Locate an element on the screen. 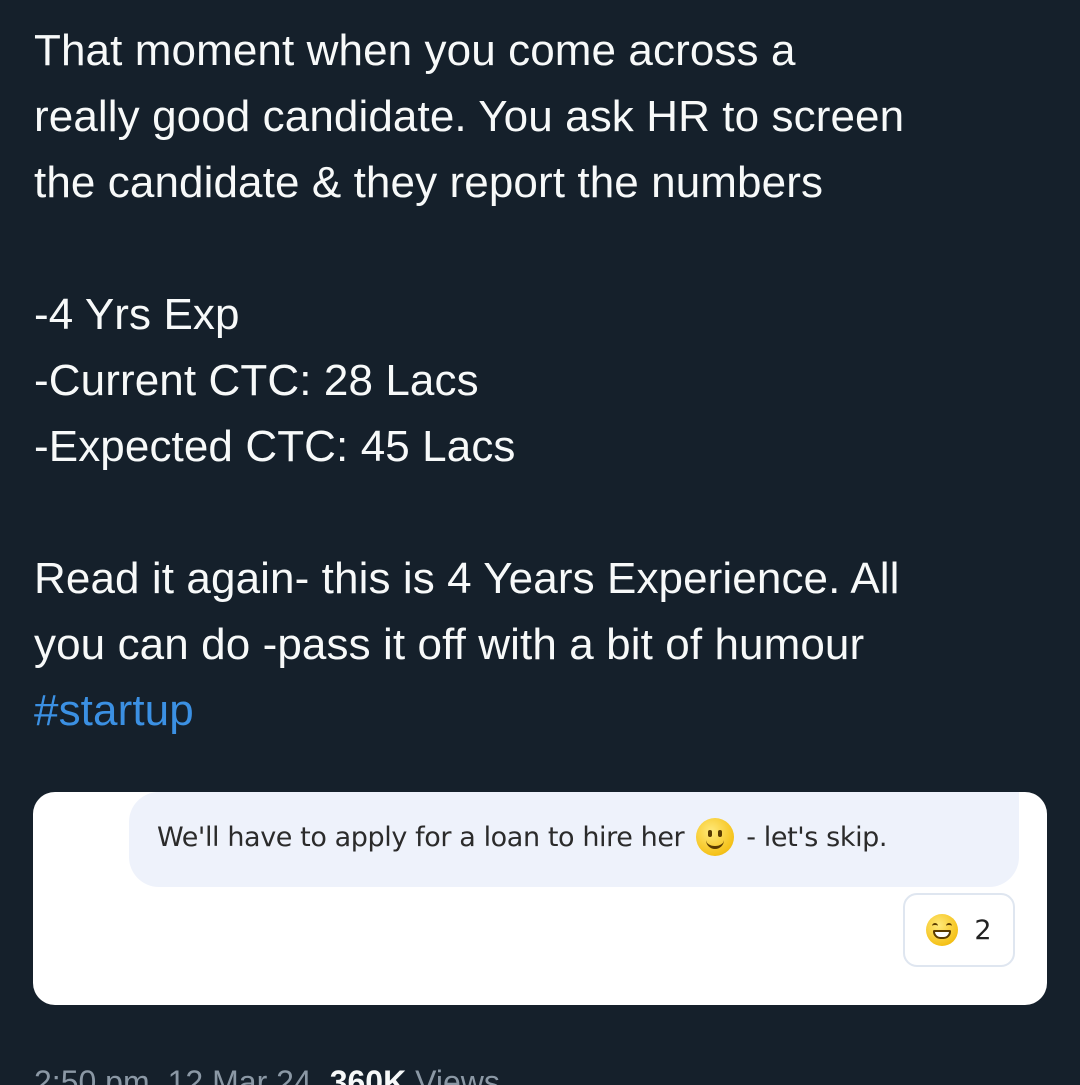  views-label: Views is located at coordinates (457, 1074).